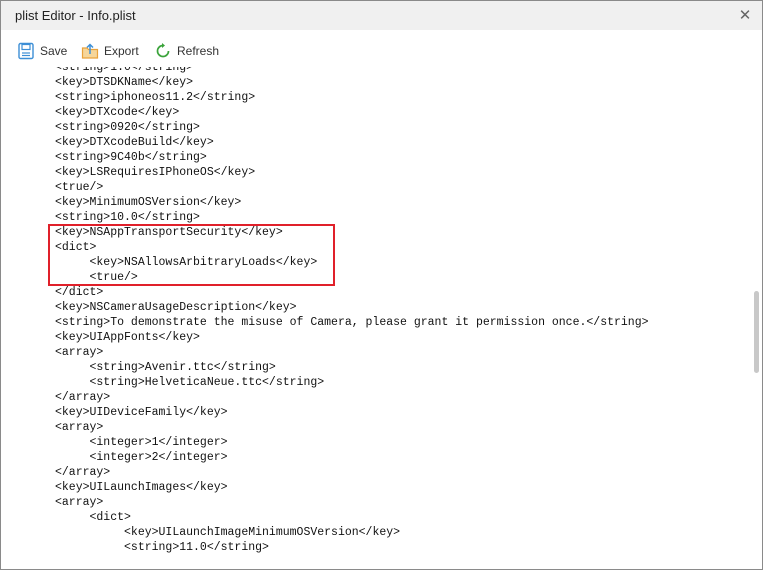  What do you see at coordinates (198, 51) in the screenshot?
I see `refresh-label: Refresh` at bounding box center [198, 51].